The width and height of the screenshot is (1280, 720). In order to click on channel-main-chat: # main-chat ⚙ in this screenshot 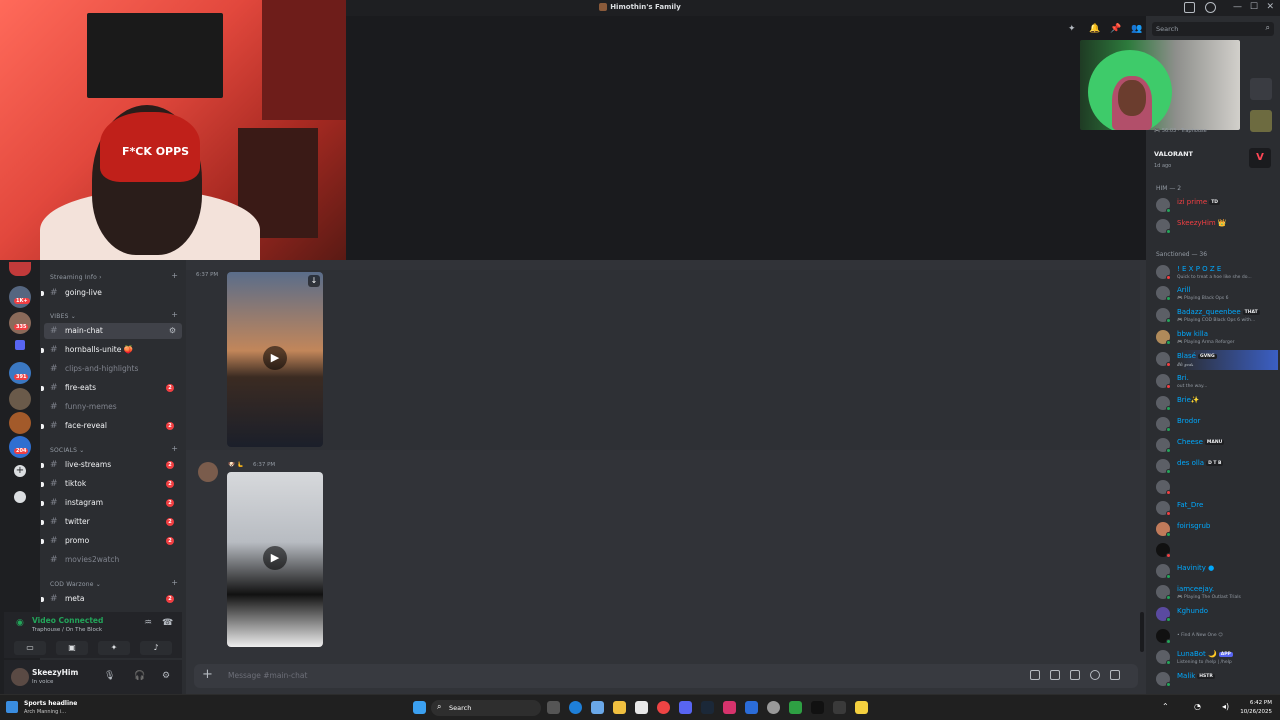, I will do `click(113, 331)`.